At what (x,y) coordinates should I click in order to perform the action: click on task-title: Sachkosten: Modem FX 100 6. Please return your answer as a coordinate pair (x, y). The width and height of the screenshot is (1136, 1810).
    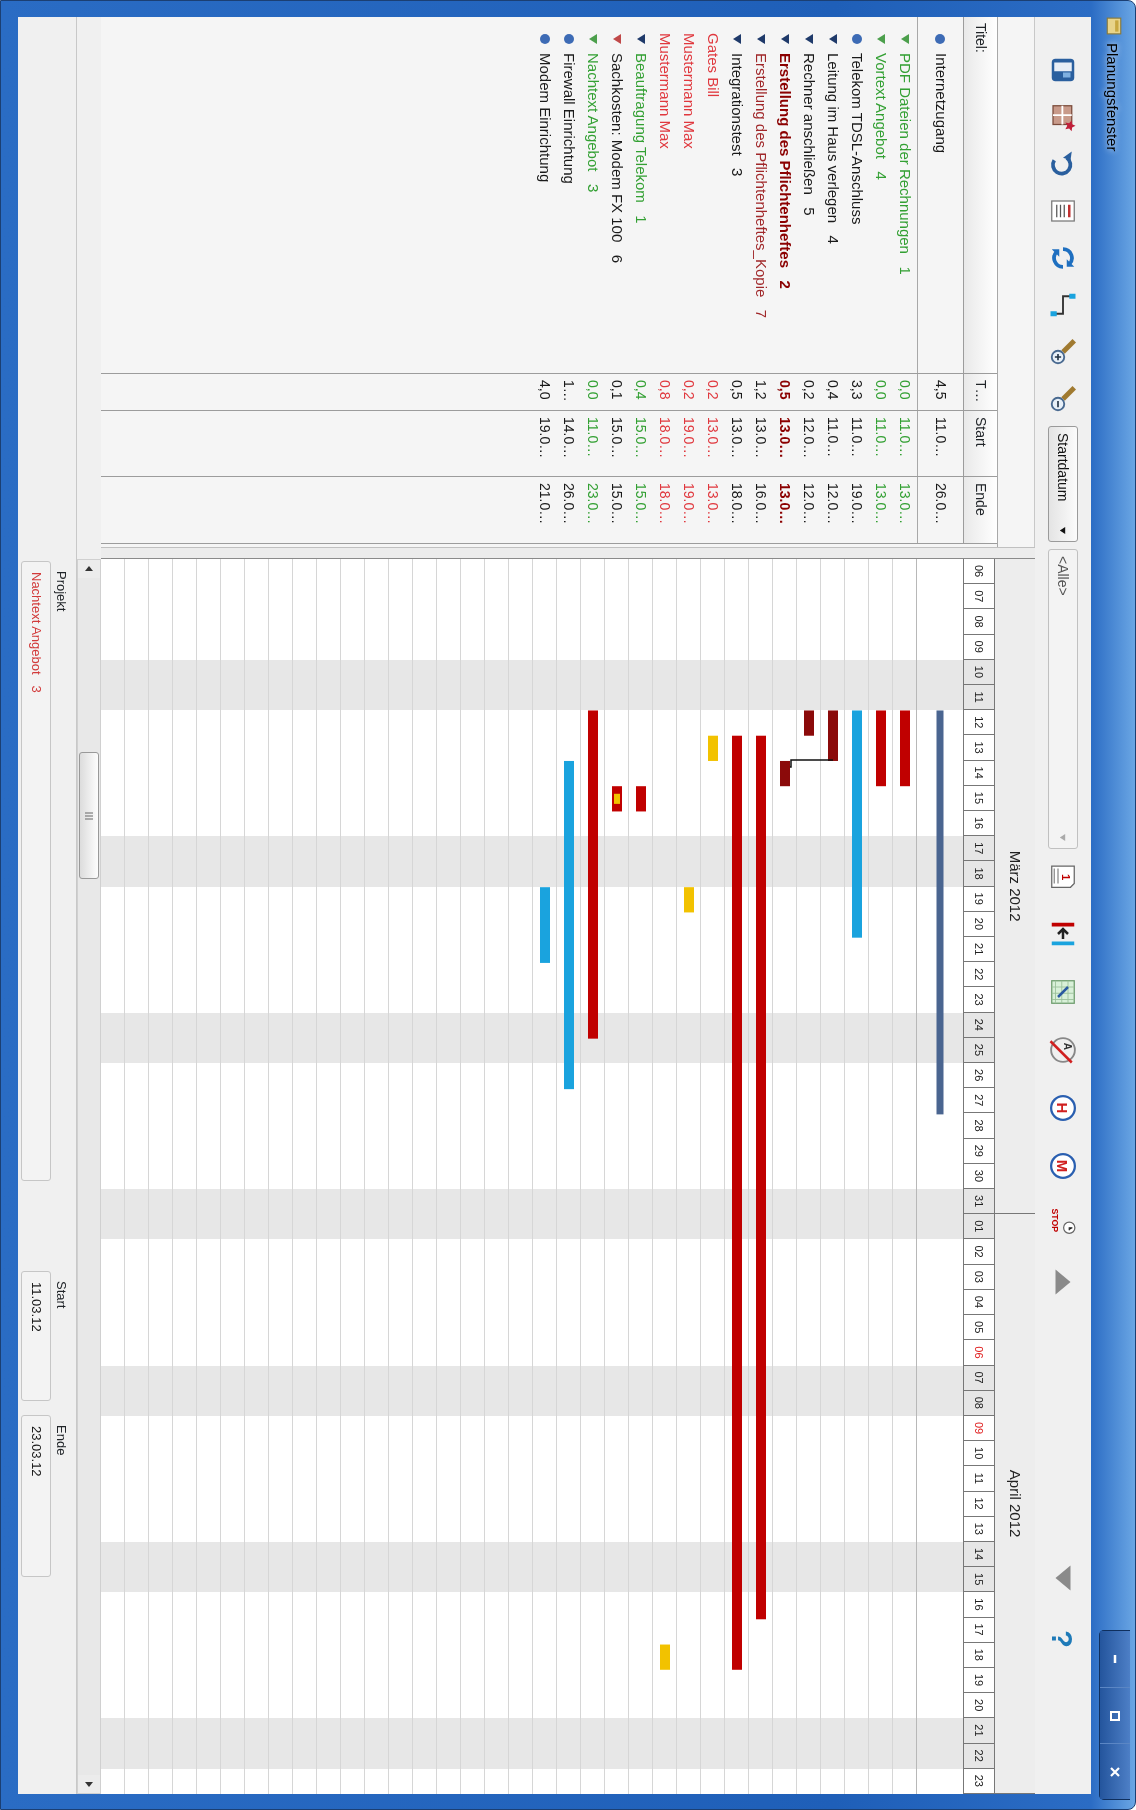
    Looking at the image, I should click on (617, 158).